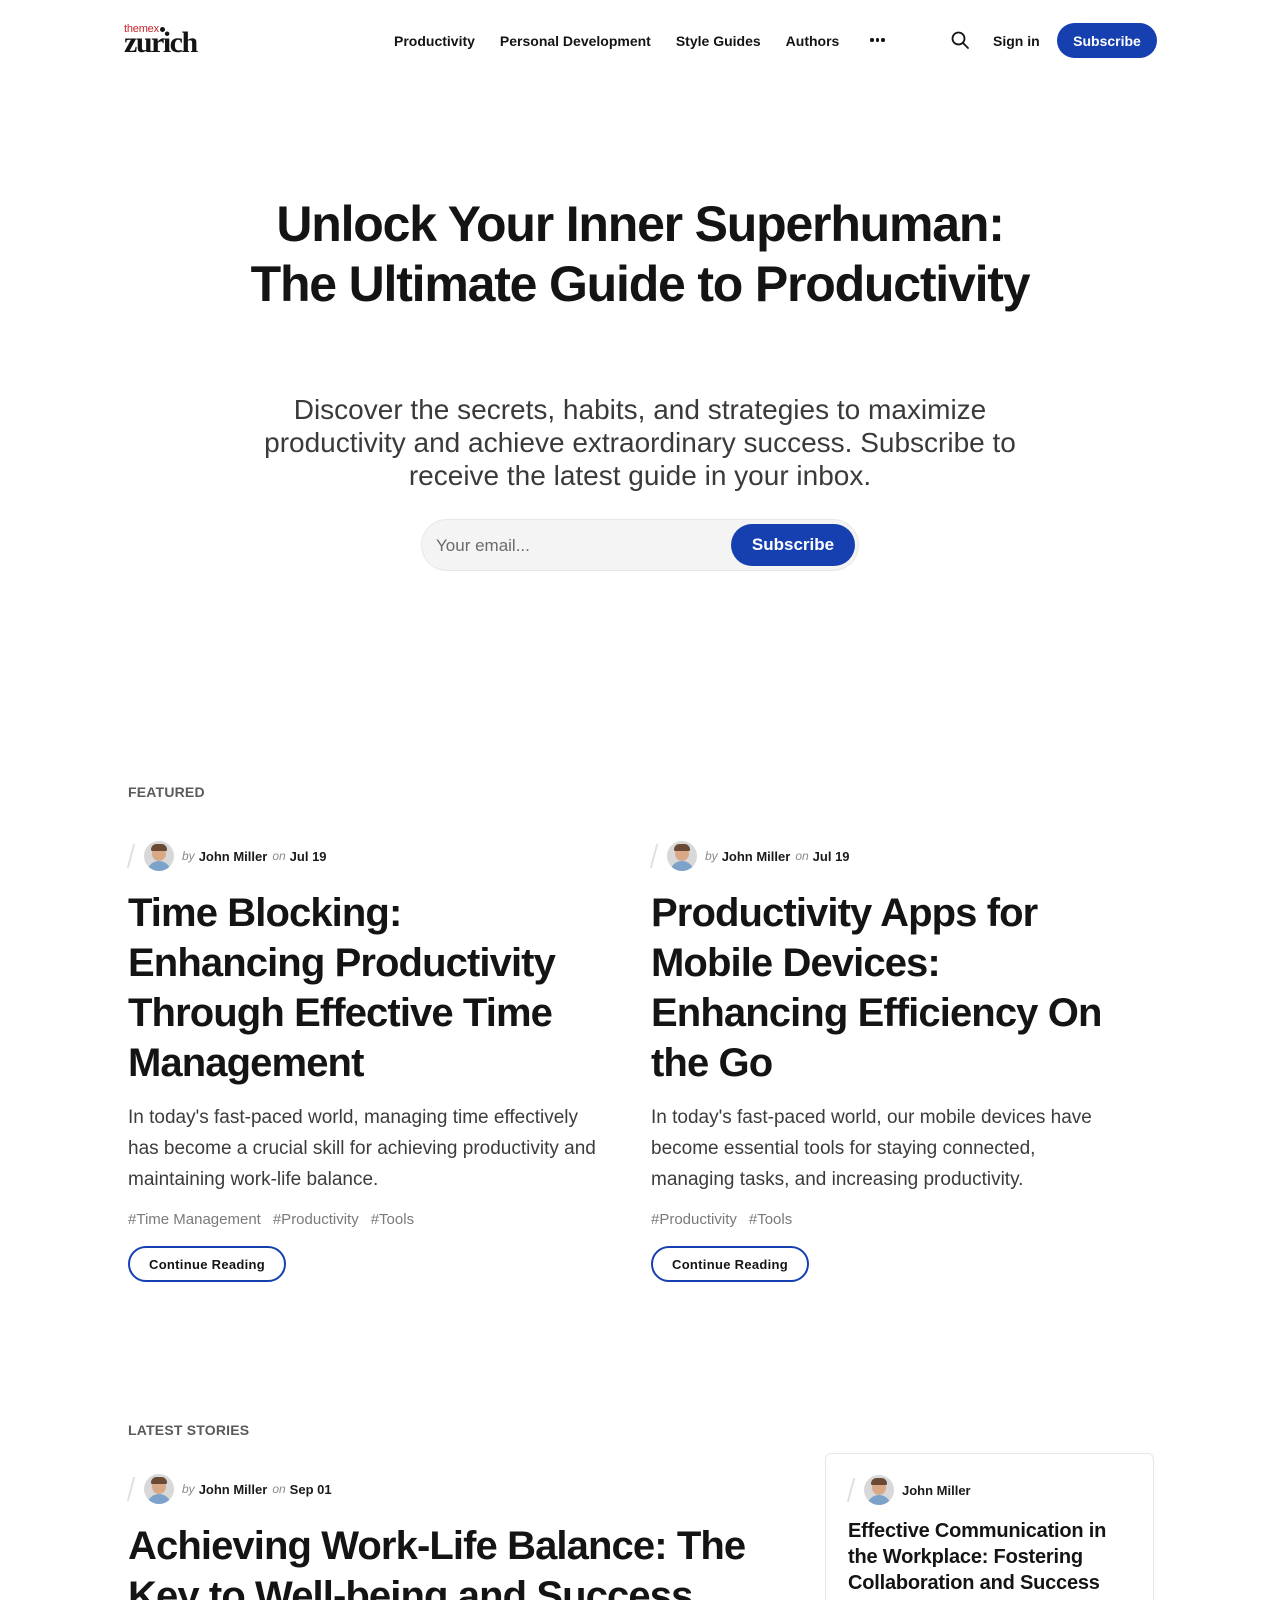 Image resolution: width=1280 pixels, height=1600 pixels. I want to click on nav-item-personal-development: Personal Development, so click(575, 41).